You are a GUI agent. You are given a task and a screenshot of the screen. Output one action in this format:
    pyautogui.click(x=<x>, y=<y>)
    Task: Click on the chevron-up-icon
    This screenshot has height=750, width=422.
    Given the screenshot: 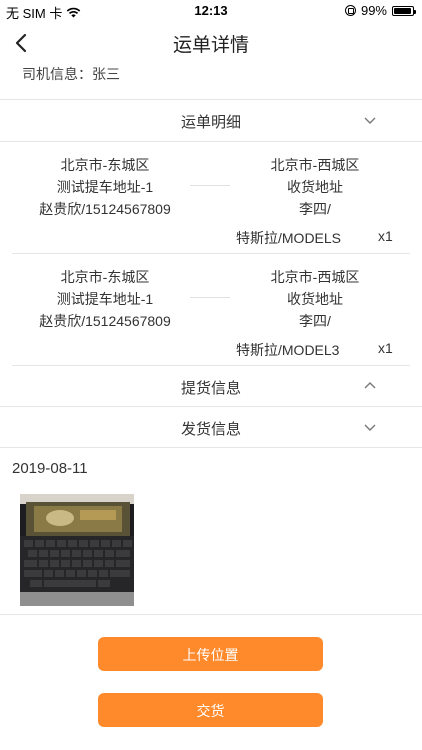 What is the action you would take?
    pyautogui.click(x=370, y=385)
    